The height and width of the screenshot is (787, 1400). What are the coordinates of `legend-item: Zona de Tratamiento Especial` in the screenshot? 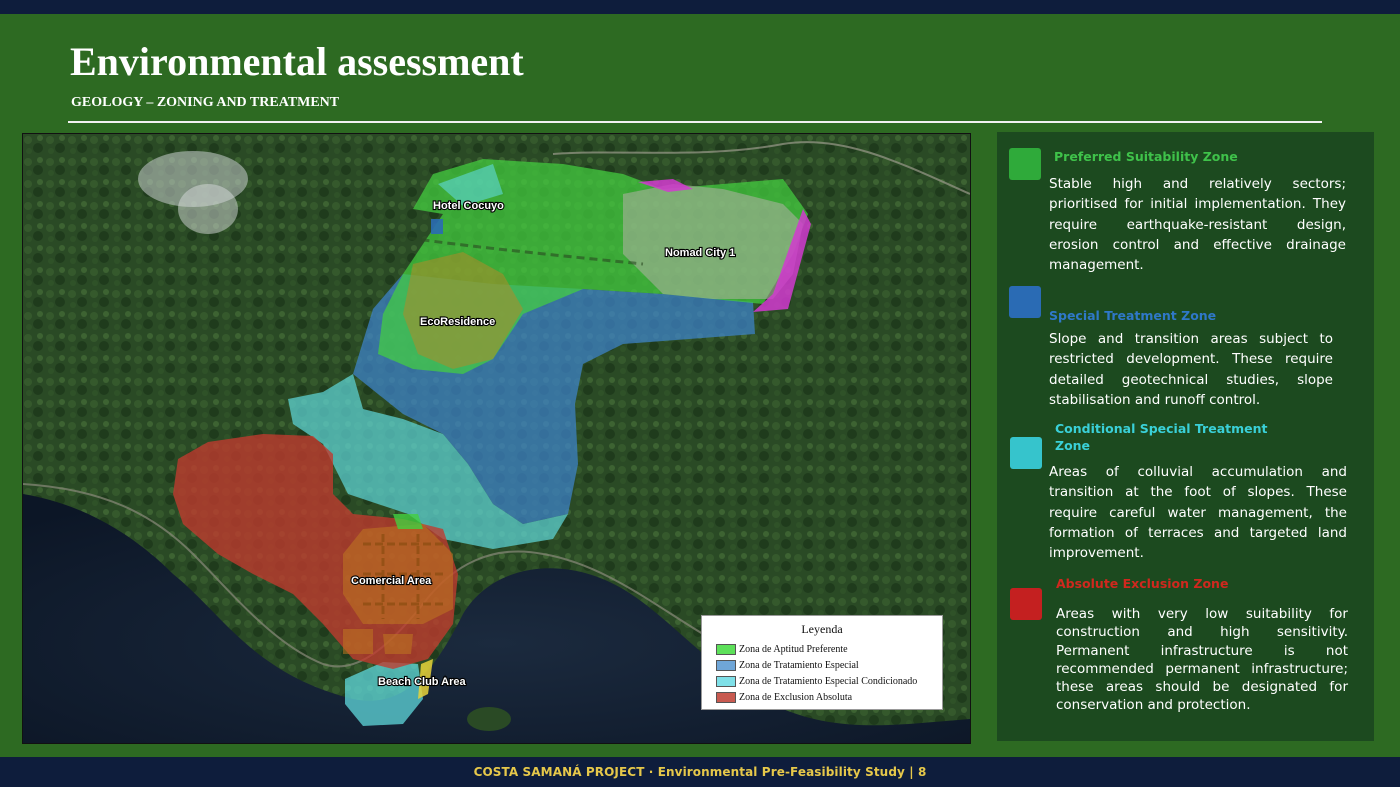 It's located at (822, 665).